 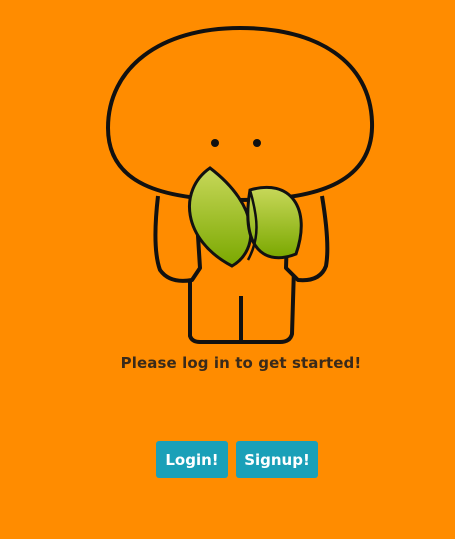 I want to click on login-prompt-text: Please log in to get started!, so click(x=241, y=363).